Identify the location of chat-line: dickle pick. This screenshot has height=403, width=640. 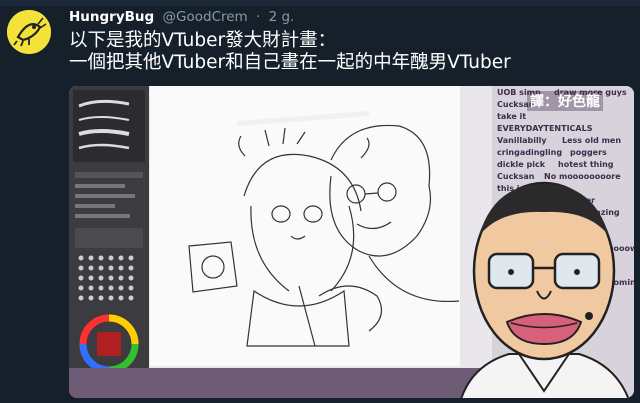
(521, 164).